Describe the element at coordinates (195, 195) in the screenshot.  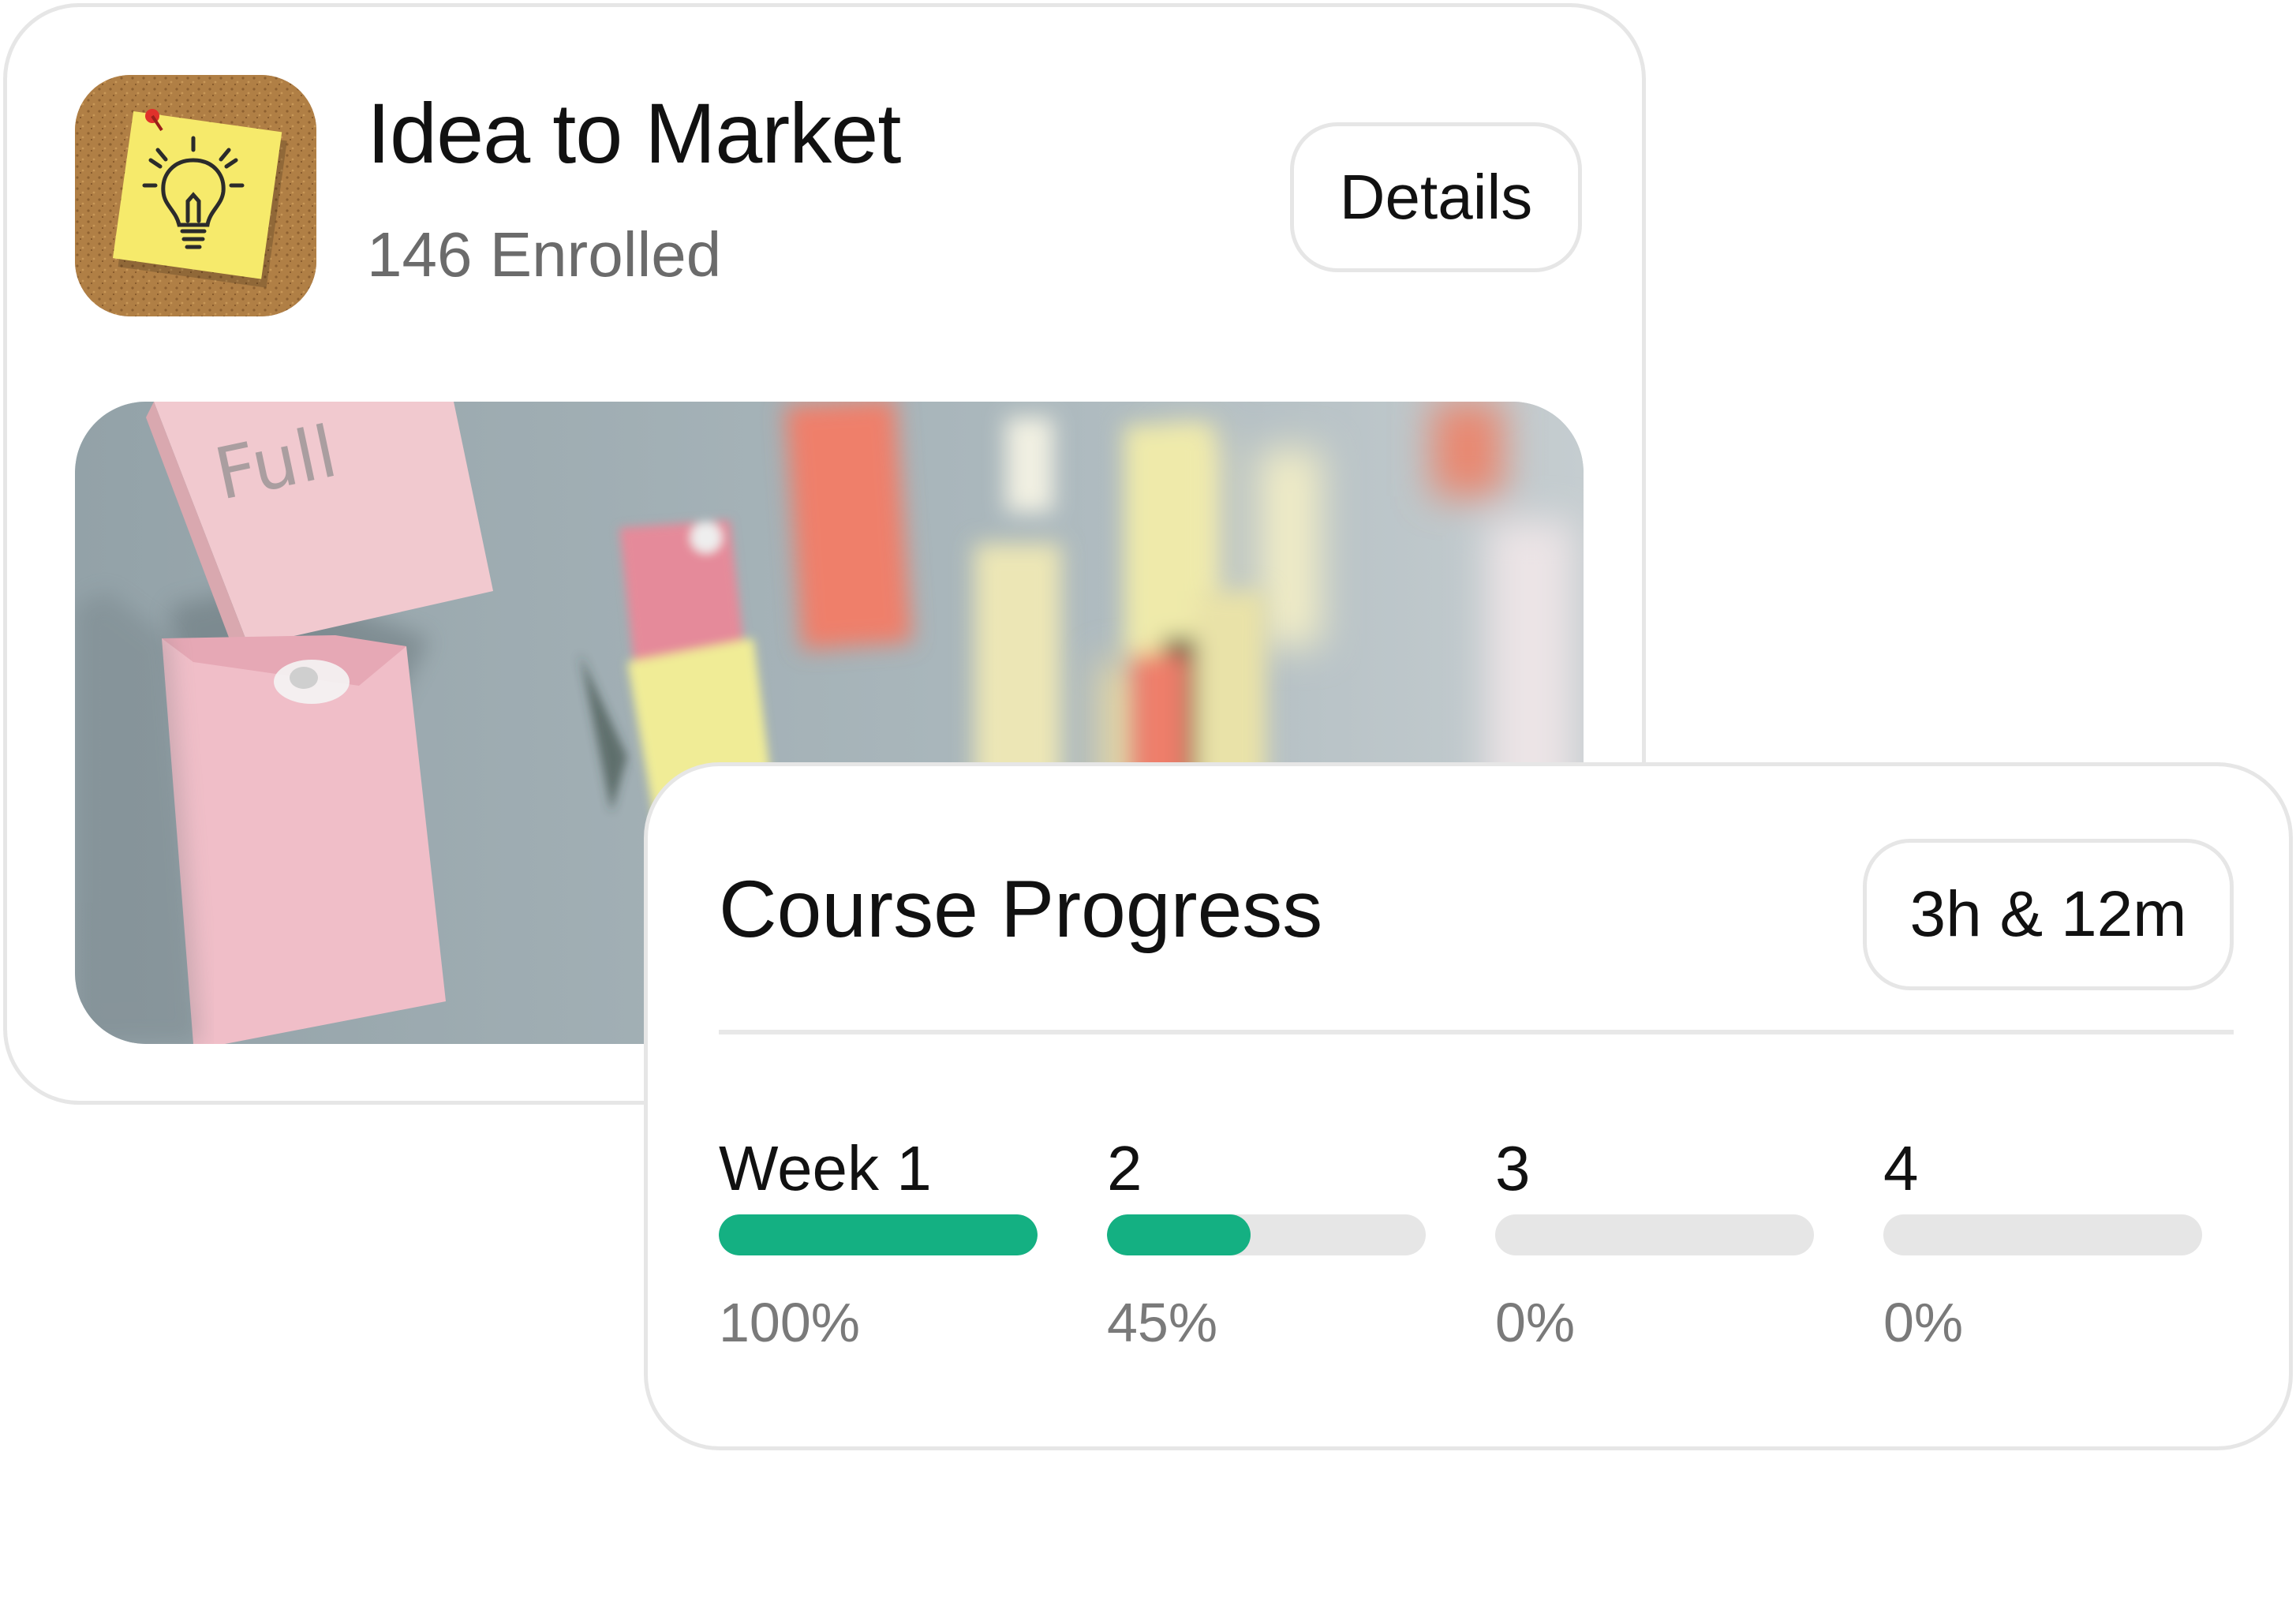
I see `lightbulb-sticky-note-icon` at that location.